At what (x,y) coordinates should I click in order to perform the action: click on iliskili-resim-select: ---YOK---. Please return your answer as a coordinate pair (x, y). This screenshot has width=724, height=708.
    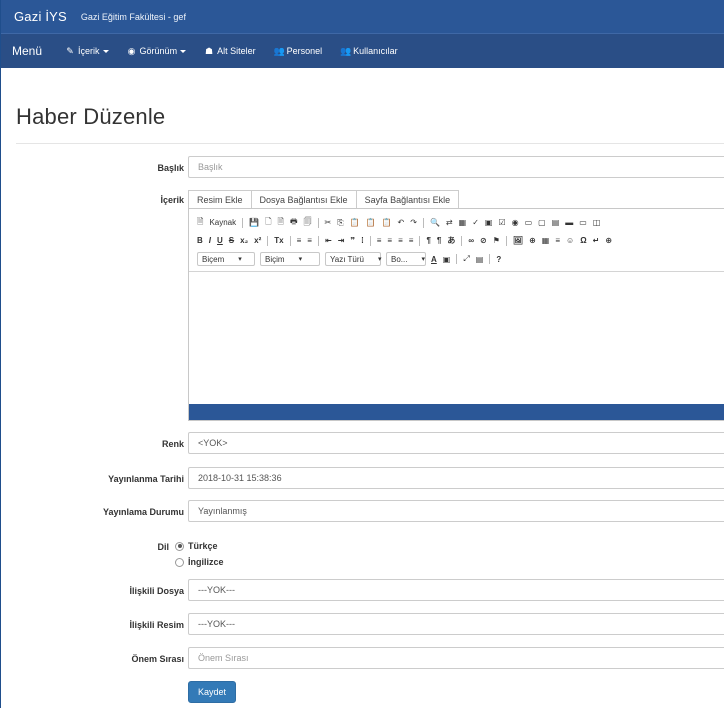
    Looking at the image, I should click on (456, 624).